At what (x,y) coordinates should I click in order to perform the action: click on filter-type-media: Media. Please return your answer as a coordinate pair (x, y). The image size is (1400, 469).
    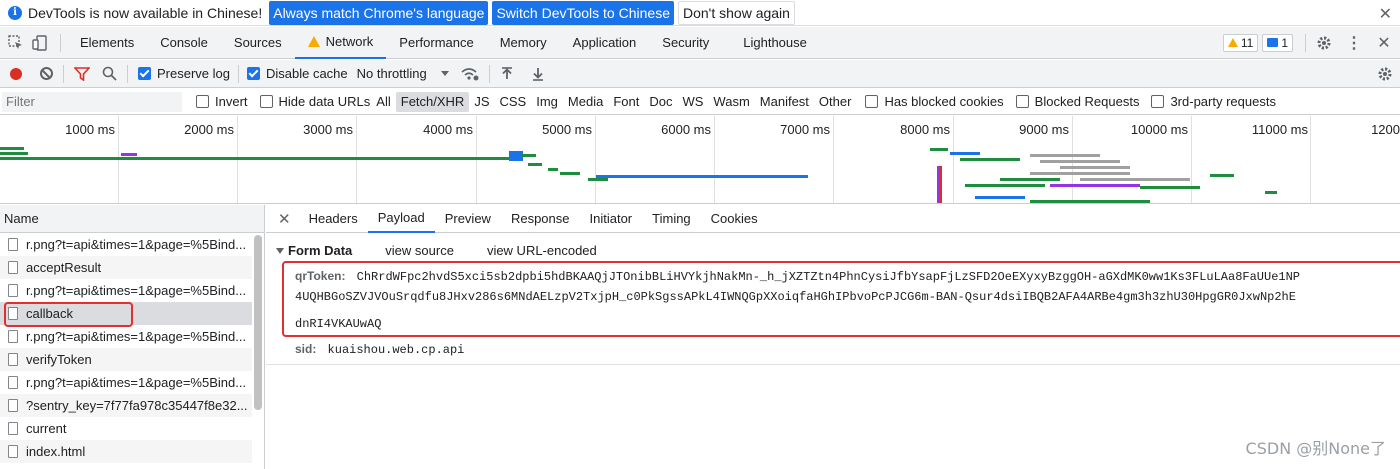
    Looking at the image, I should click on (585, 102).